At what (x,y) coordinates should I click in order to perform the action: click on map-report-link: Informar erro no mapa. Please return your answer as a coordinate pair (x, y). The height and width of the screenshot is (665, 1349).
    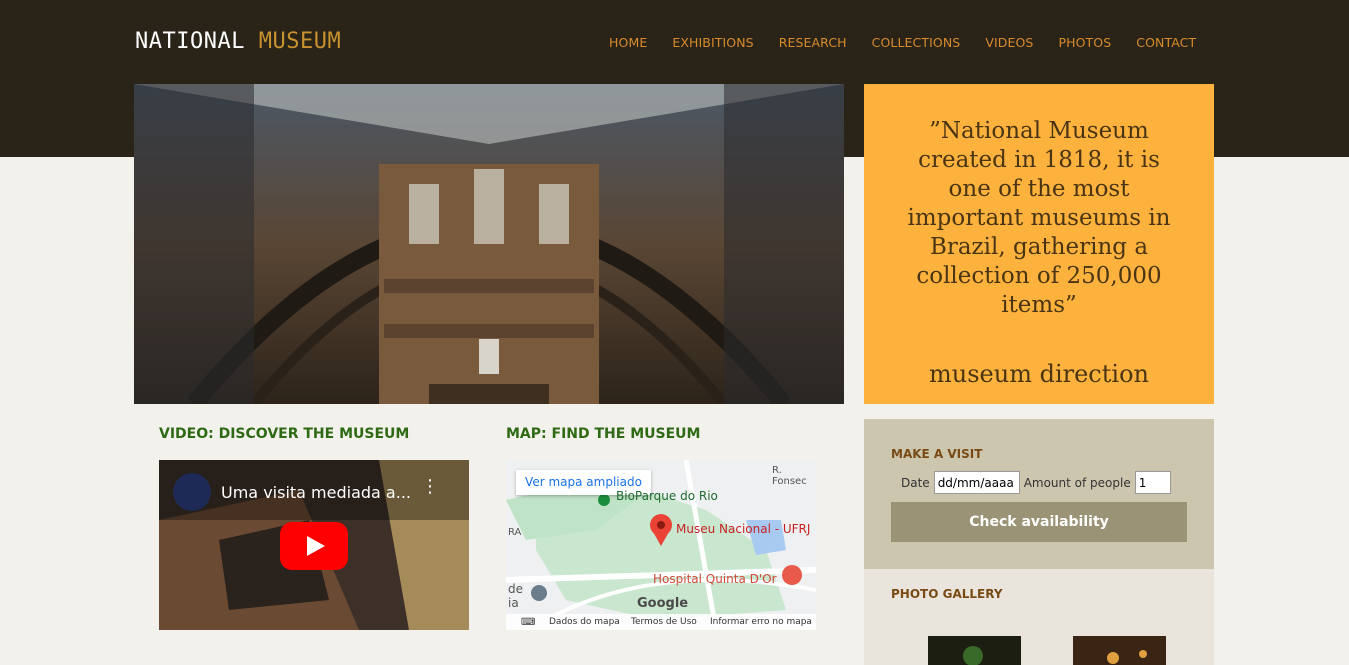
    Looking at the image, I should click on (761, 622).